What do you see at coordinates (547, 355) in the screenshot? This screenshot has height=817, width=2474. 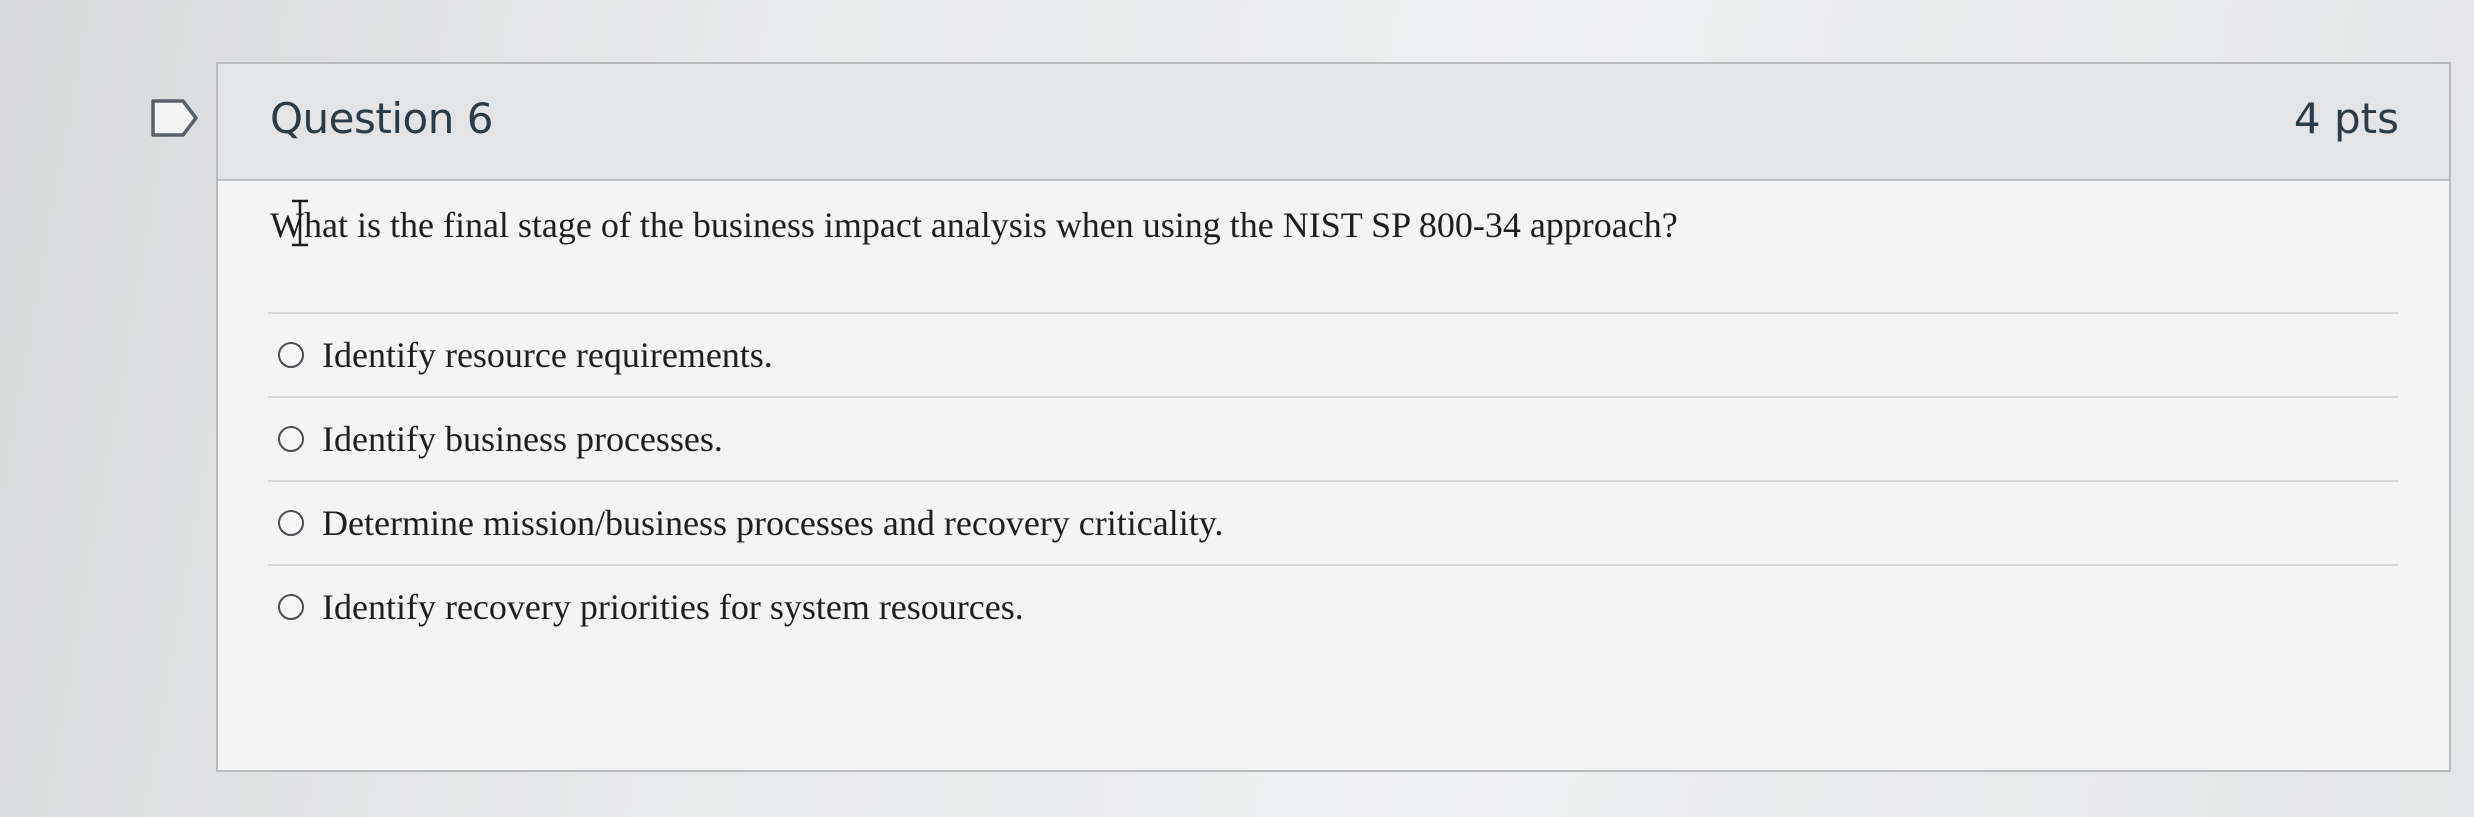 I see `answer-label: Identify resource requirements.` at bounding box center [547, 355].